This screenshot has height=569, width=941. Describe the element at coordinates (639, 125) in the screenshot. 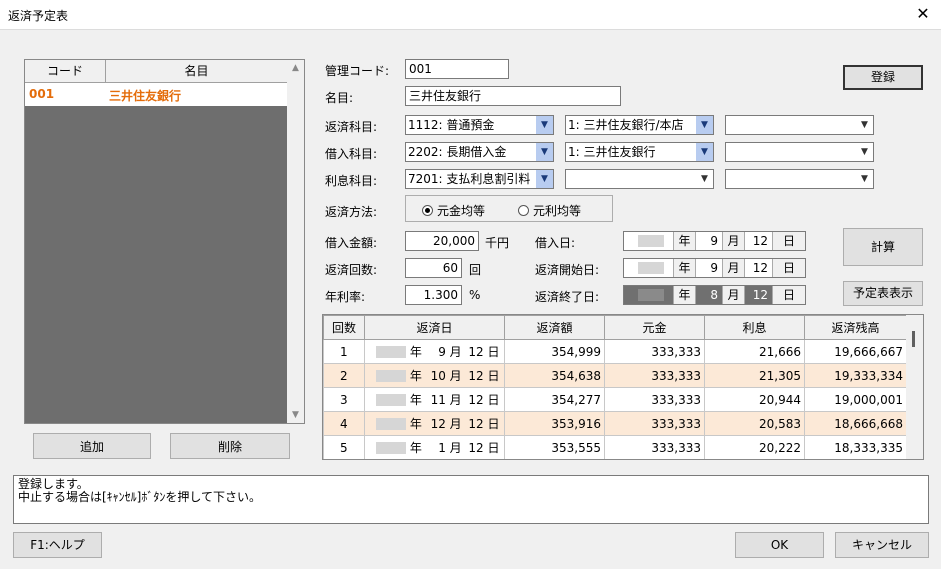

I see `repay-sub-account-select: 1: 三井住友銀行/本店 ▼` at that location.